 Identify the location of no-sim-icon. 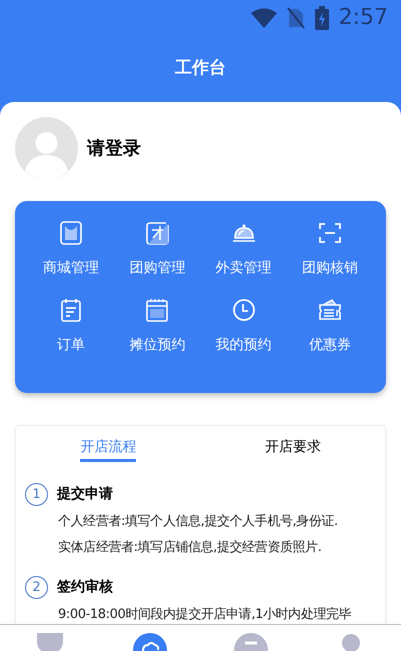
(295, 17).